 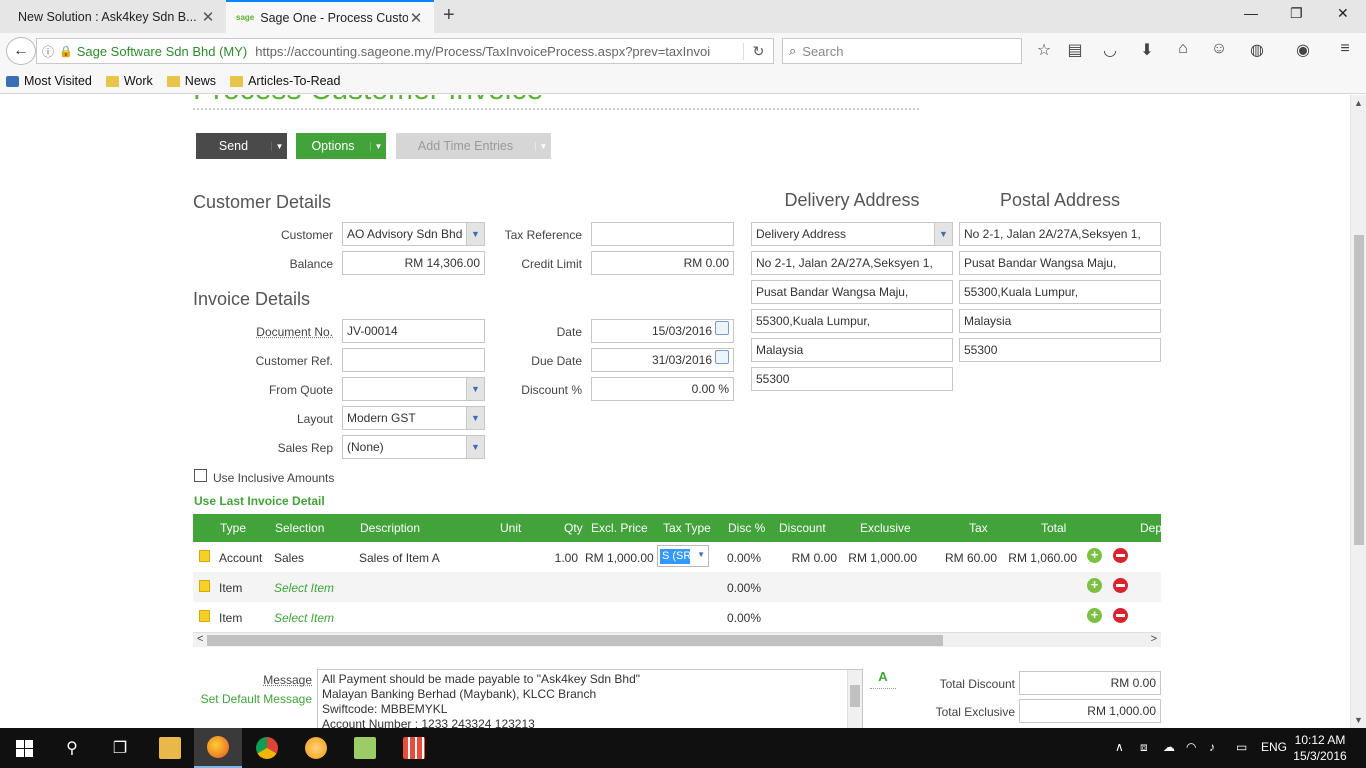 I want to click on app-grid-icon, so click(x=414, y=748).